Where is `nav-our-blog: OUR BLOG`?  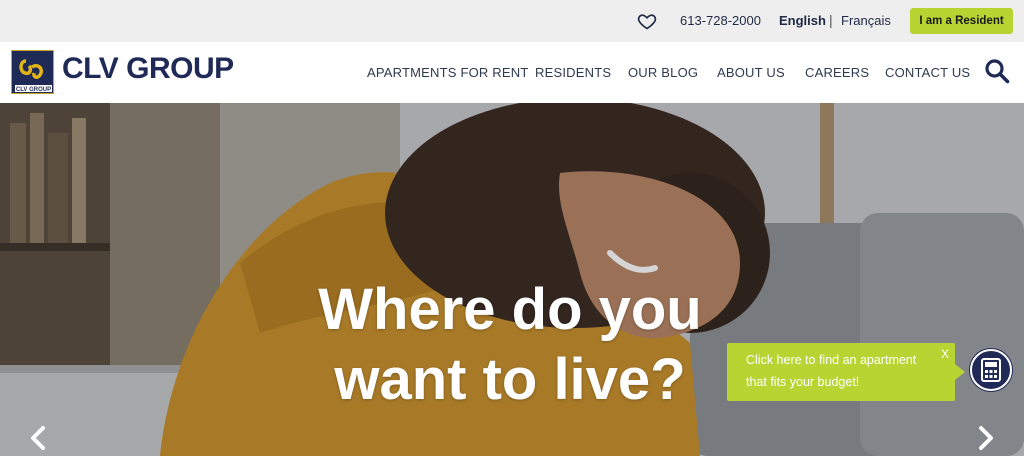 nav-our-blog: OUR BLOG is located at coordinates (663, 72).